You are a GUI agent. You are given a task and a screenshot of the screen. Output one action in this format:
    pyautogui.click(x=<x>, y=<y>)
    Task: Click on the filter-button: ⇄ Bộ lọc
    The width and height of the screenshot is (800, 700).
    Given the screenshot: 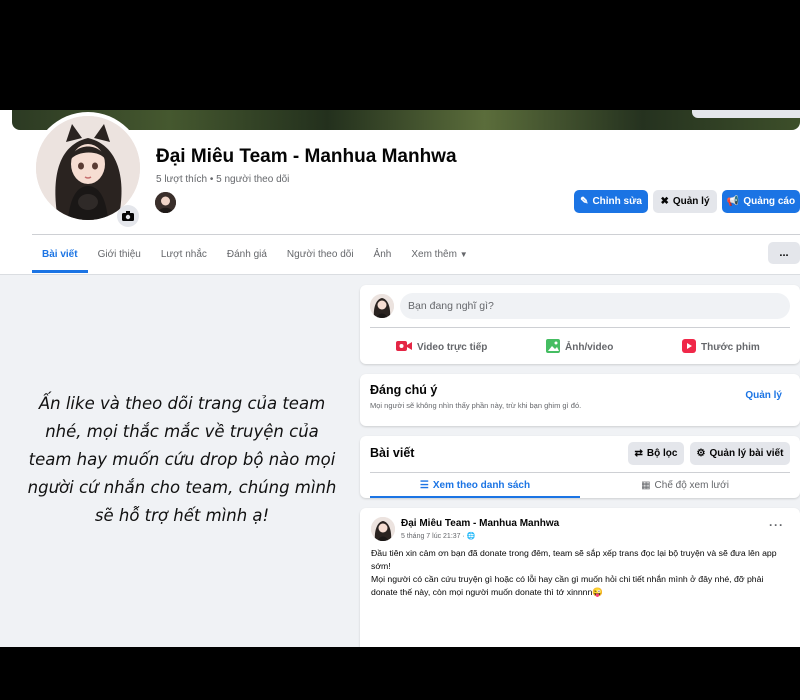 What is the action you would take?
    pyautogui.click(x=656, y=453)
    